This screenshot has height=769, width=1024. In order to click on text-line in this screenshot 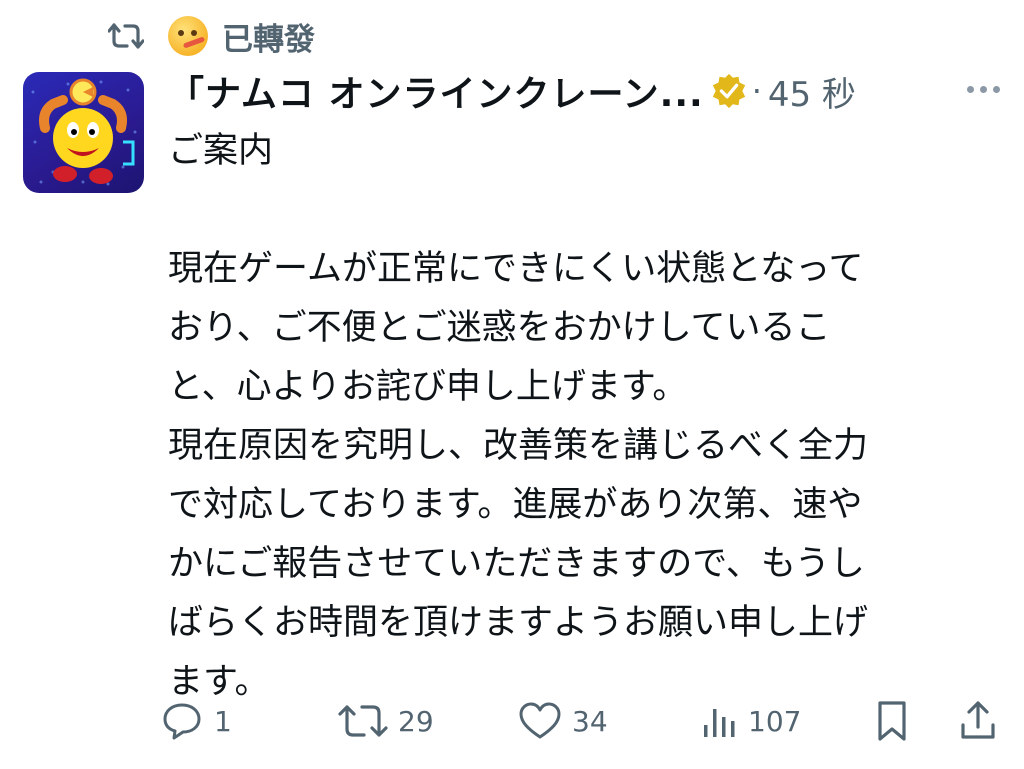, I will do `click(578, 210)`.